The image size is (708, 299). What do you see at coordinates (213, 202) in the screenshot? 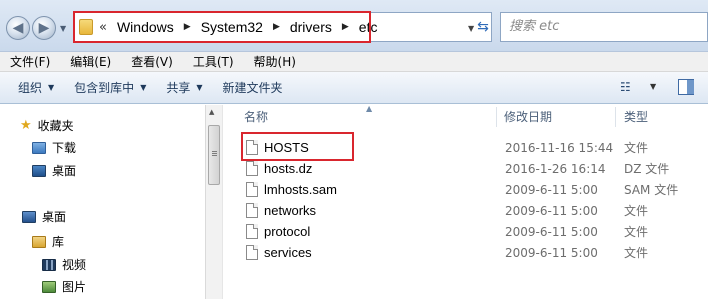
I see `navigation-scrollbar: ▲` at bounding box center [213, 202].